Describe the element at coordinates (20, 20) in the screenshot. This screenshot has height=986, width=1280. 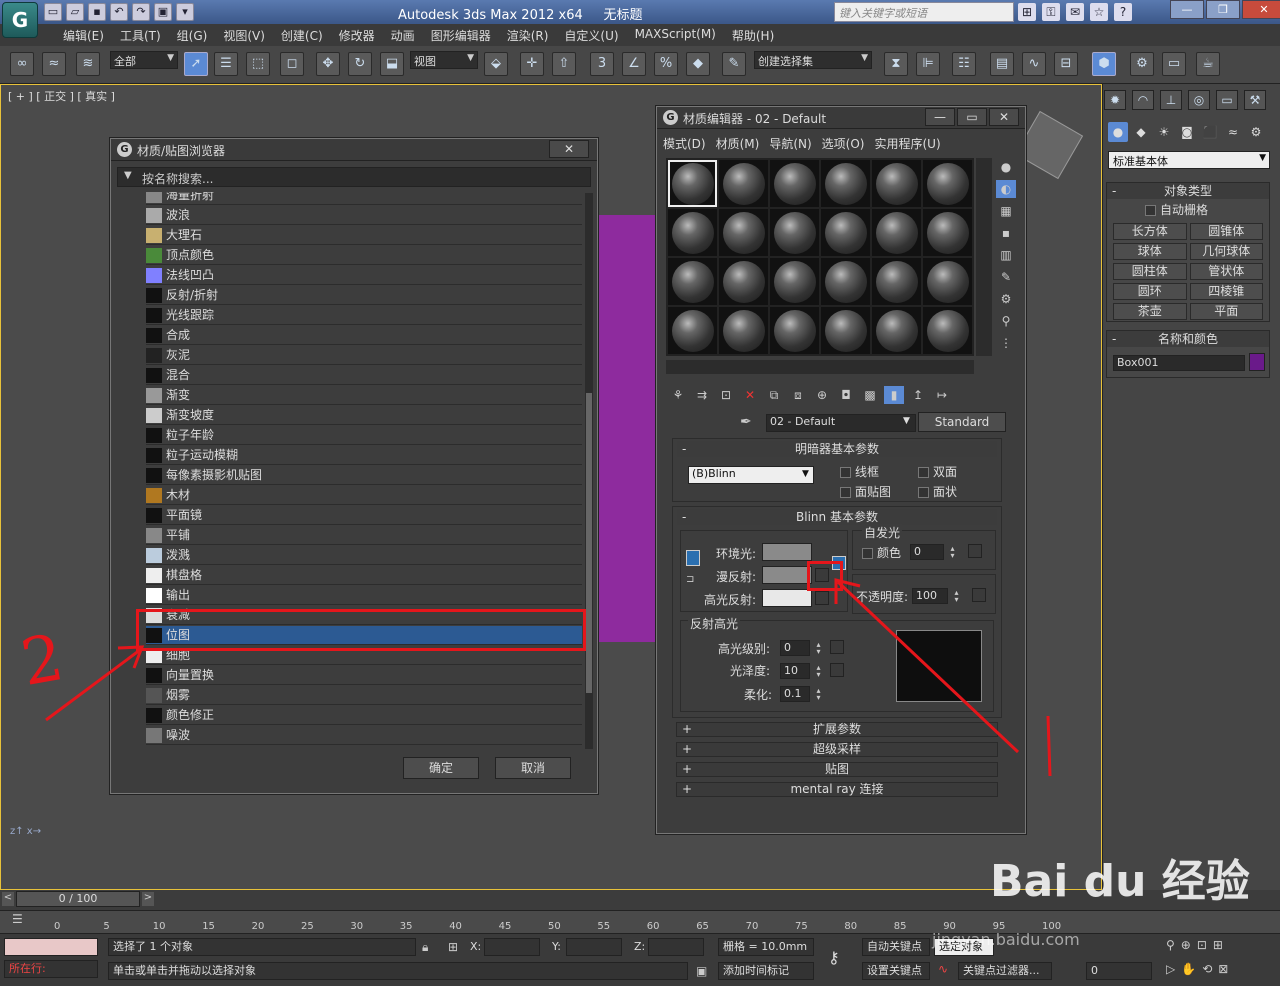
I see `app-logo-button: G` at that location.